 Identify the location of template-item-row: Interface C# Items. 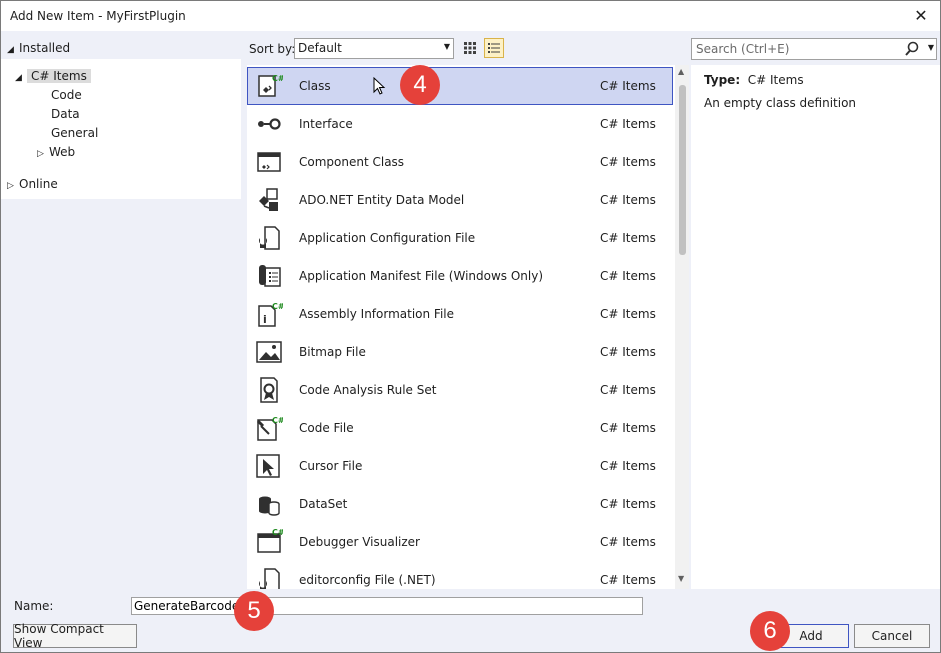
(460, 124).